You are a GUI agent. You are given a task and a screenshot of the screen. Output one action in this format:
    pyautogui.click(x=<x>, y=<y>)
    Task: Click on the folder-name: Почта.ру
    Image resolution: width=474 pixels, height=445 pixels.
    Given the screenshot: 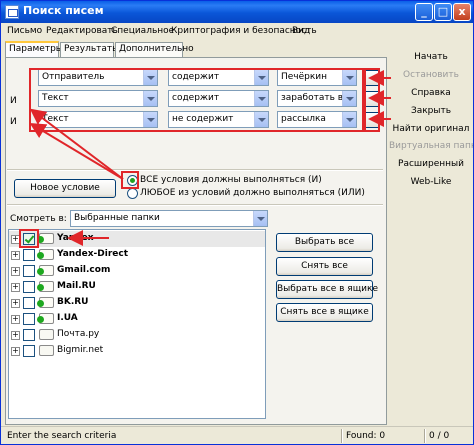 What is the action you would take?
    pyautogui.click(x=78, y=334)
    